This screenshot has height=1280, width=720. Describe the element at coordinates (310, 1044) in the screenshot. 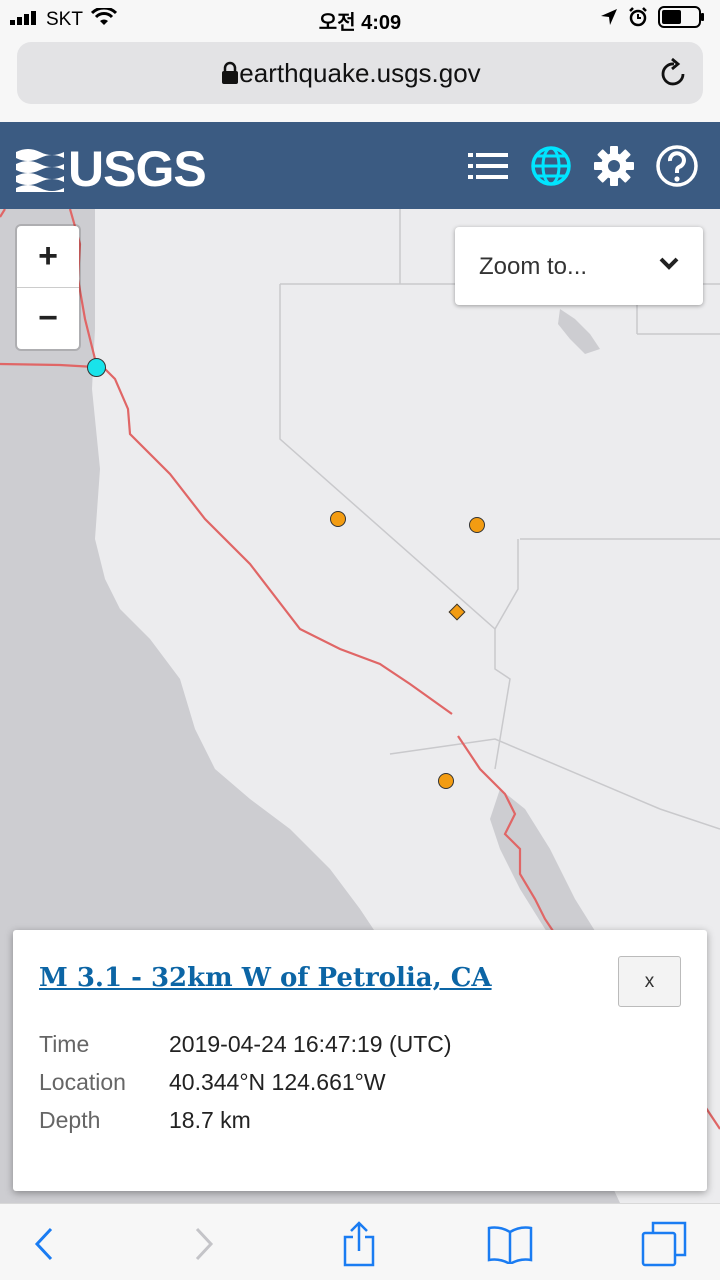

I see `time-value: 2019-04-24 16:47:19 (UTC)` at that location.